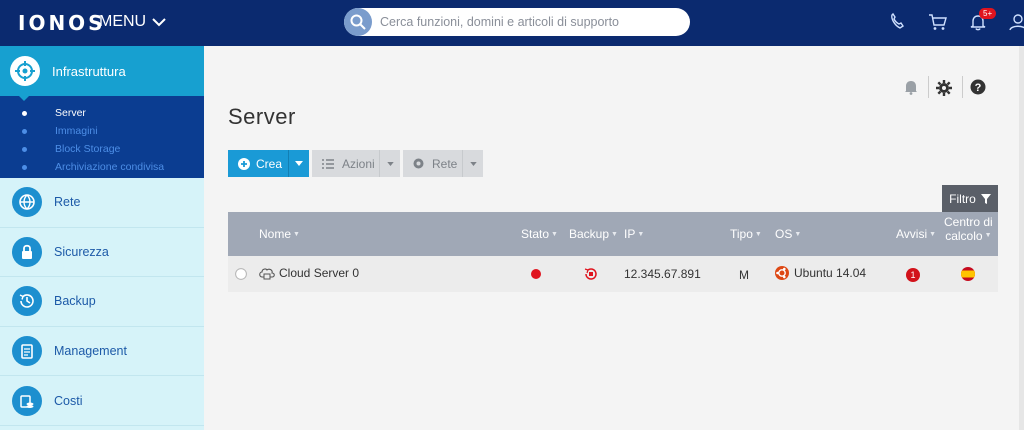 This screenshot has width=1024, height=430. Describe the element at coordinates (24, 98) in the screenshot. I see `submenu-arrow` at that location.